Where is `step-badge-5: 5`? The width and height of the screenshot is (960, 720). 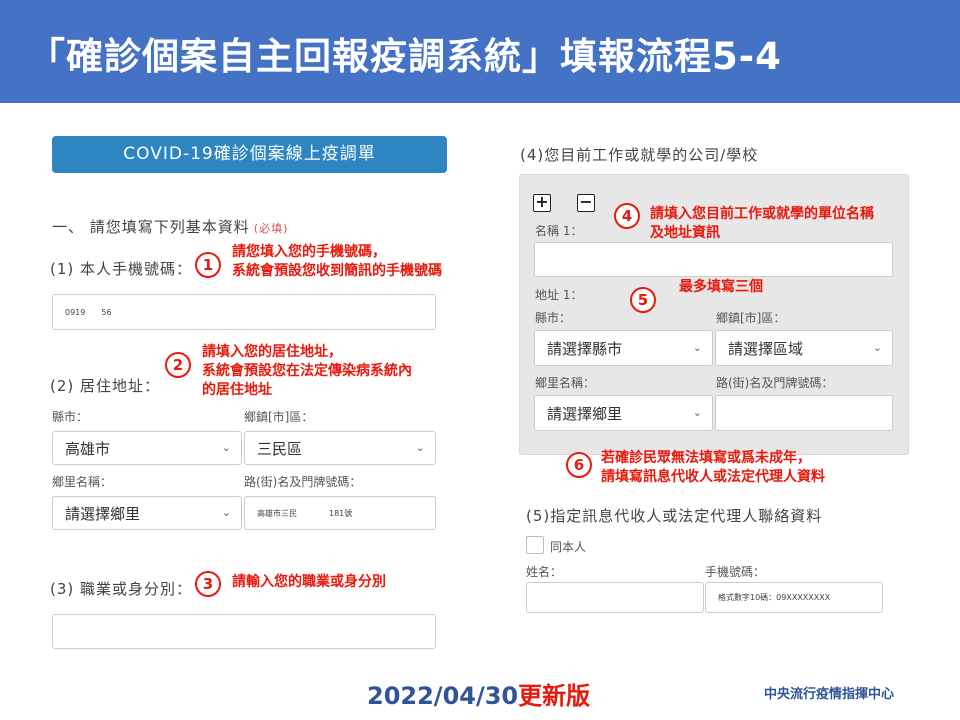 step-badge-5: 5 is located at coordinates (643, 300).